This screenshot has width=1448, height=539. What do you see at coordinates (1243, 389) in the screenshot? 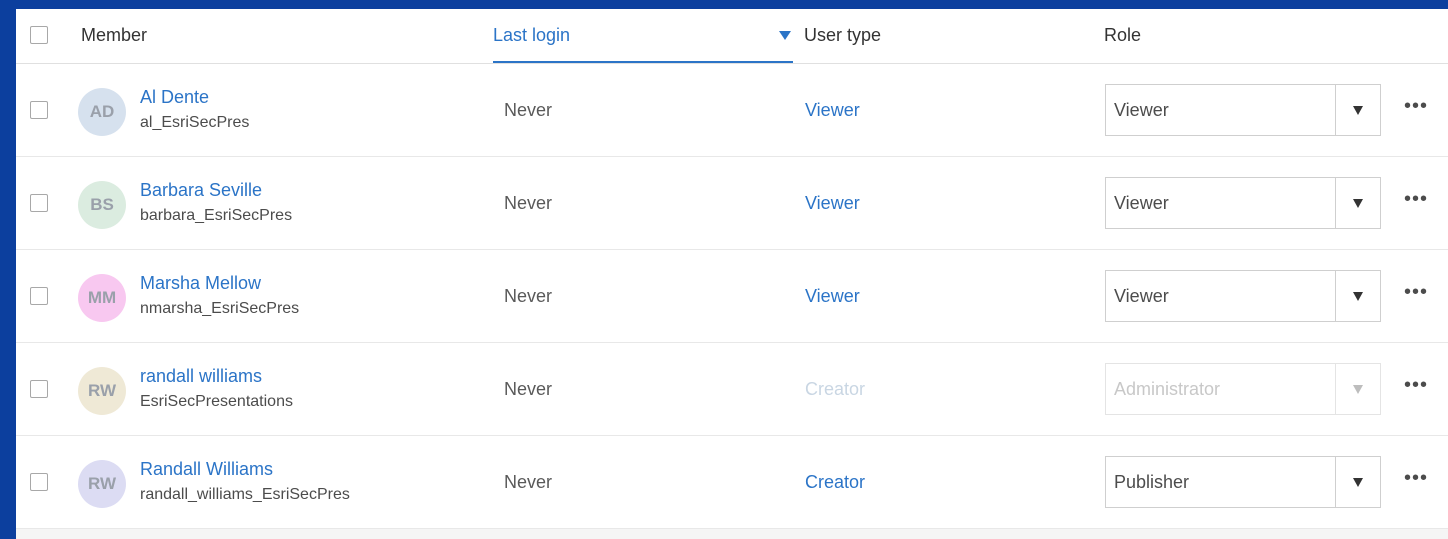
I see `role-select: Administrator` at bounding box center [1243, 389].